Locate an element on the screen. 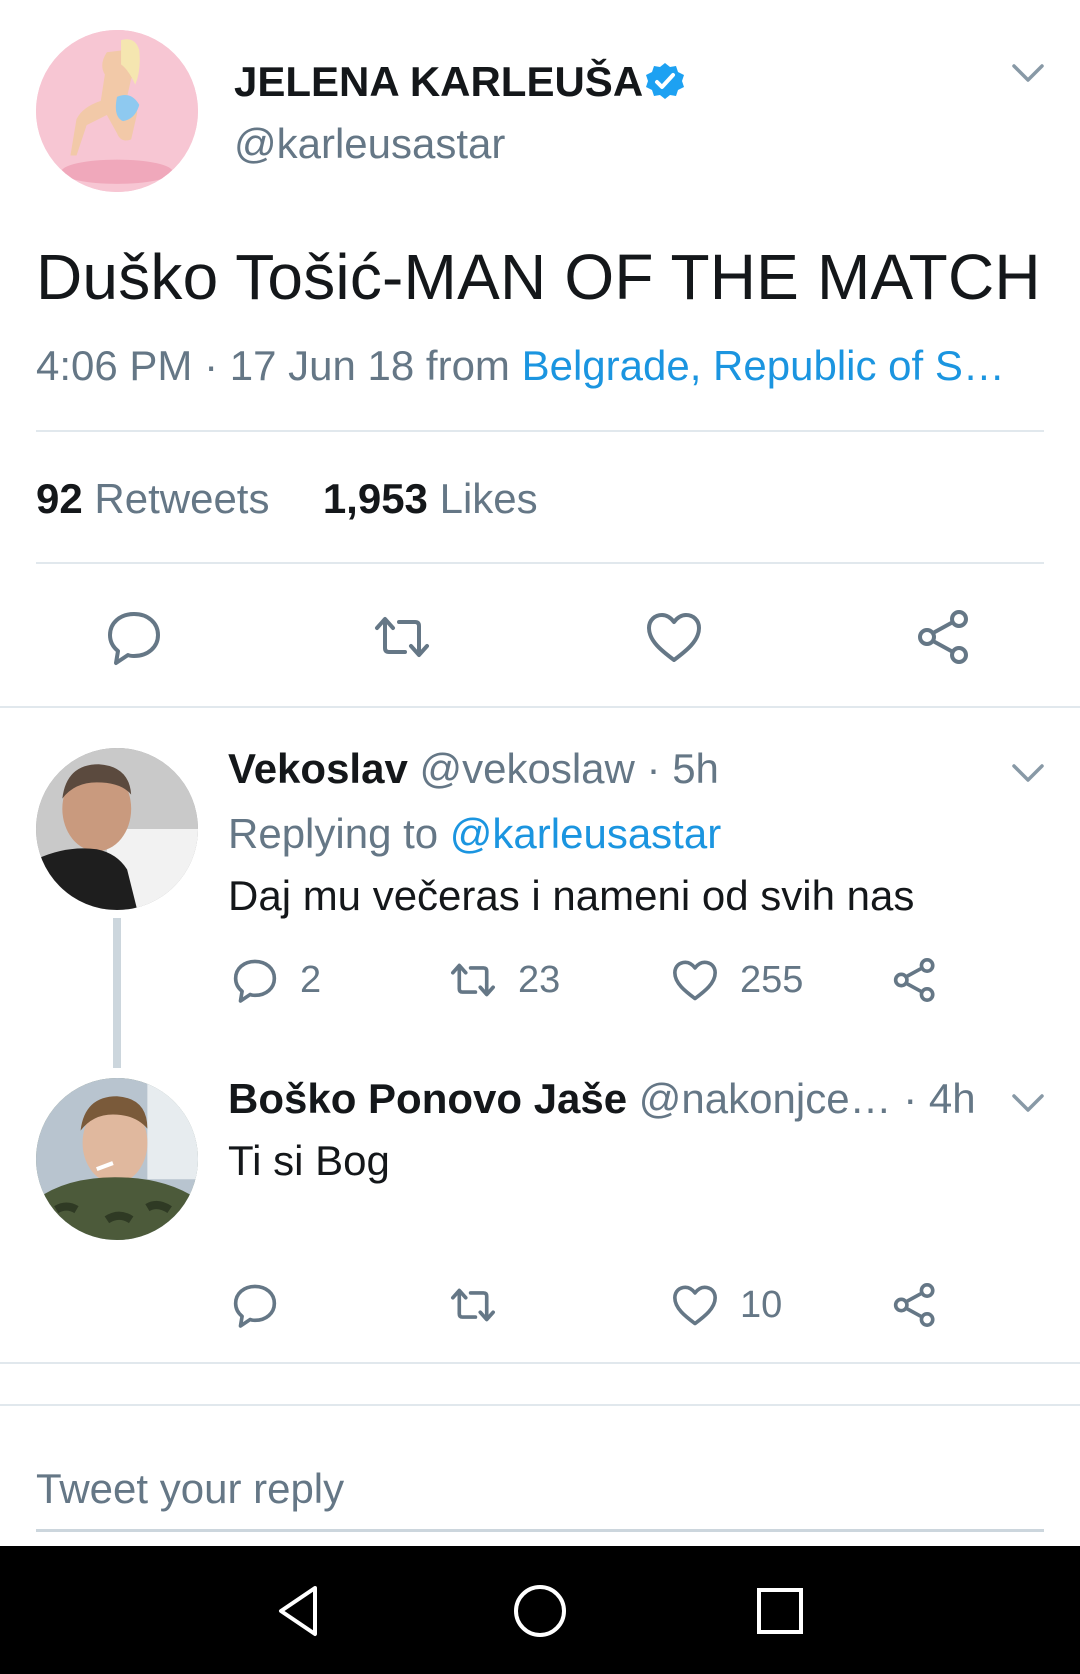  reply-text: Ti si Bog is located at coordinates (309, 1160).